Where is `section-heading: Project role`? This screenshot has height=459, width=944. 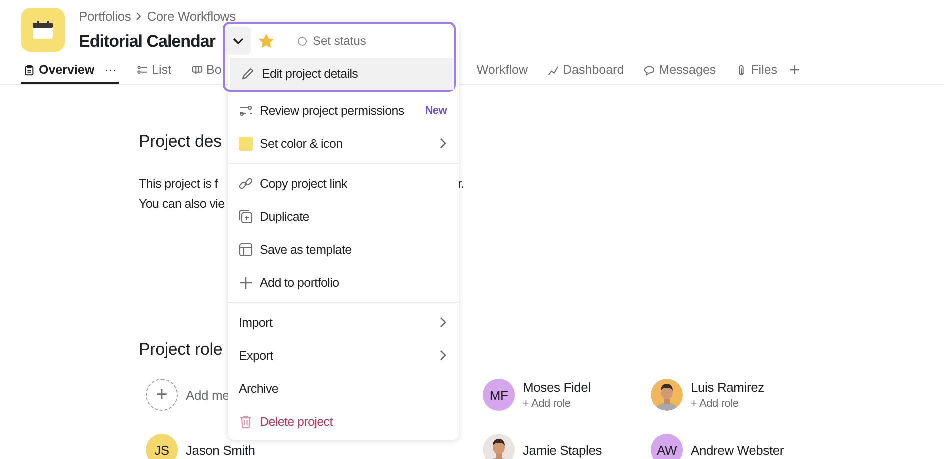 section-heading: Project role is located at coordinates (181, 350).